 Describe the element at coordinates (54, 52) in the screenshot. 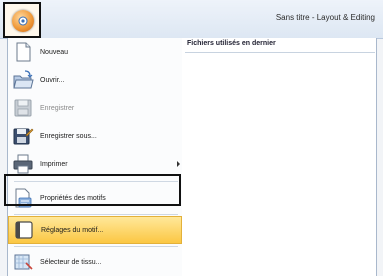

I see `menu-item-label: Nouveau` at that location.